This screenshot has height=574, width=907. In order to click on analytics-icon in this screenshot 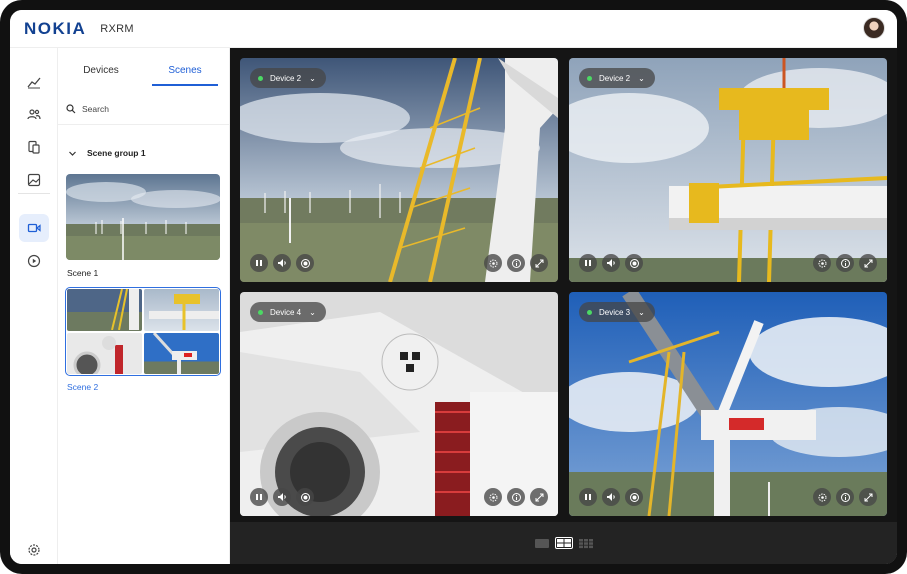, I will do `click(34, 82)`.